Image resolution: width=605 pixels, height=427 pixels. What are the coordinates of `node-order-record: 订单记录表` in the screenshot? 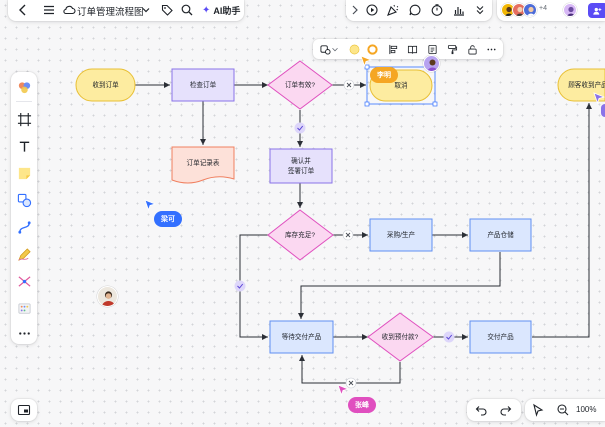 It's located at (203, 165).